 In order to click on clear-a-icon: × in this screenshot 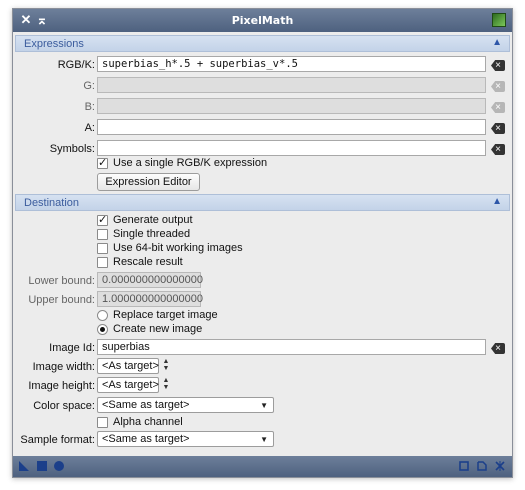, I will do `click(498, 128)`.